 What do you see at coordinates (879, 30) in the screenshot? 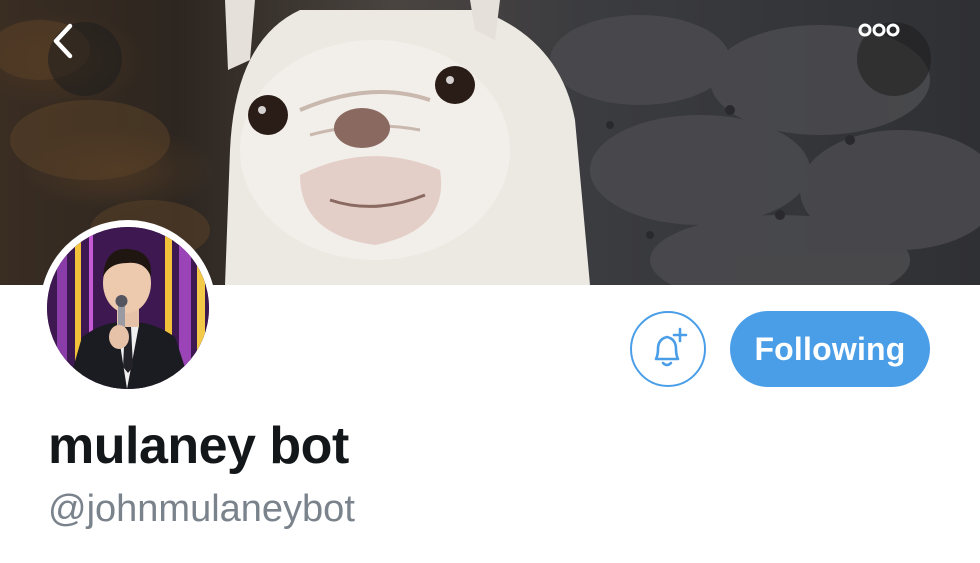
I see `more-dots-icon` at bounding box center [879, 30].